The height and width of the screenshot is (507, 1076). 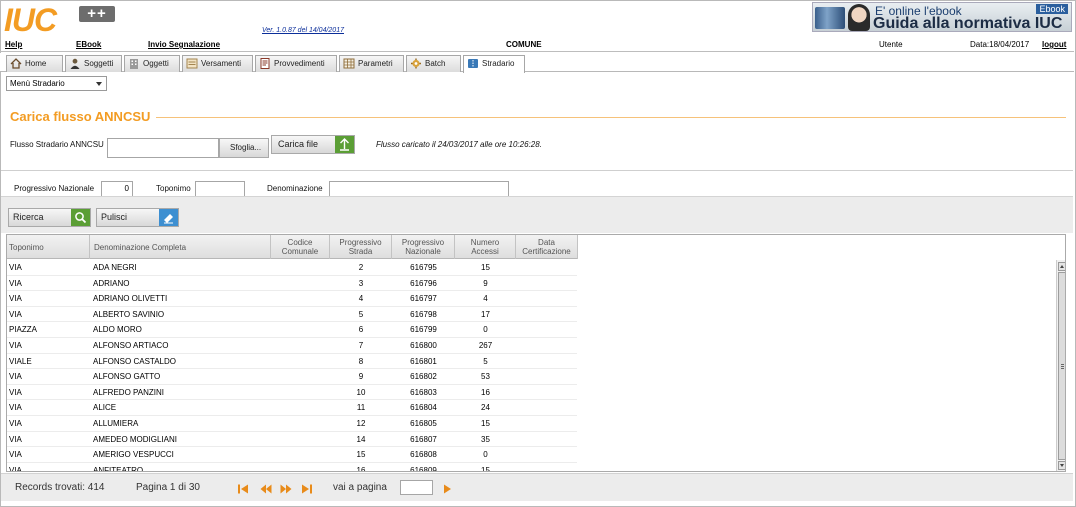 I want to click on column-header-numero-accessi: Numero Accessi, so click(x=485, y=247).